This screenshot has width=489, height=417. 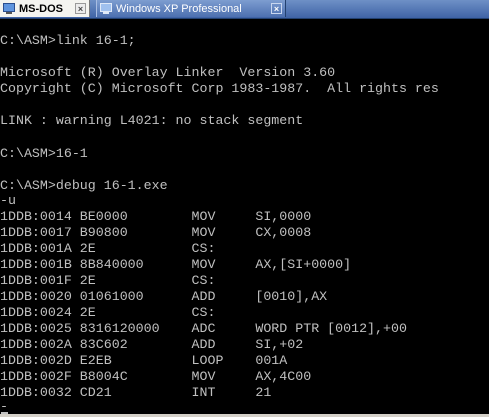 What do you see at coordinates (108, 248) in the screenshot?
I see `console-line: 1DDB:001A 2E CS:` at bounding box center [108, 248].